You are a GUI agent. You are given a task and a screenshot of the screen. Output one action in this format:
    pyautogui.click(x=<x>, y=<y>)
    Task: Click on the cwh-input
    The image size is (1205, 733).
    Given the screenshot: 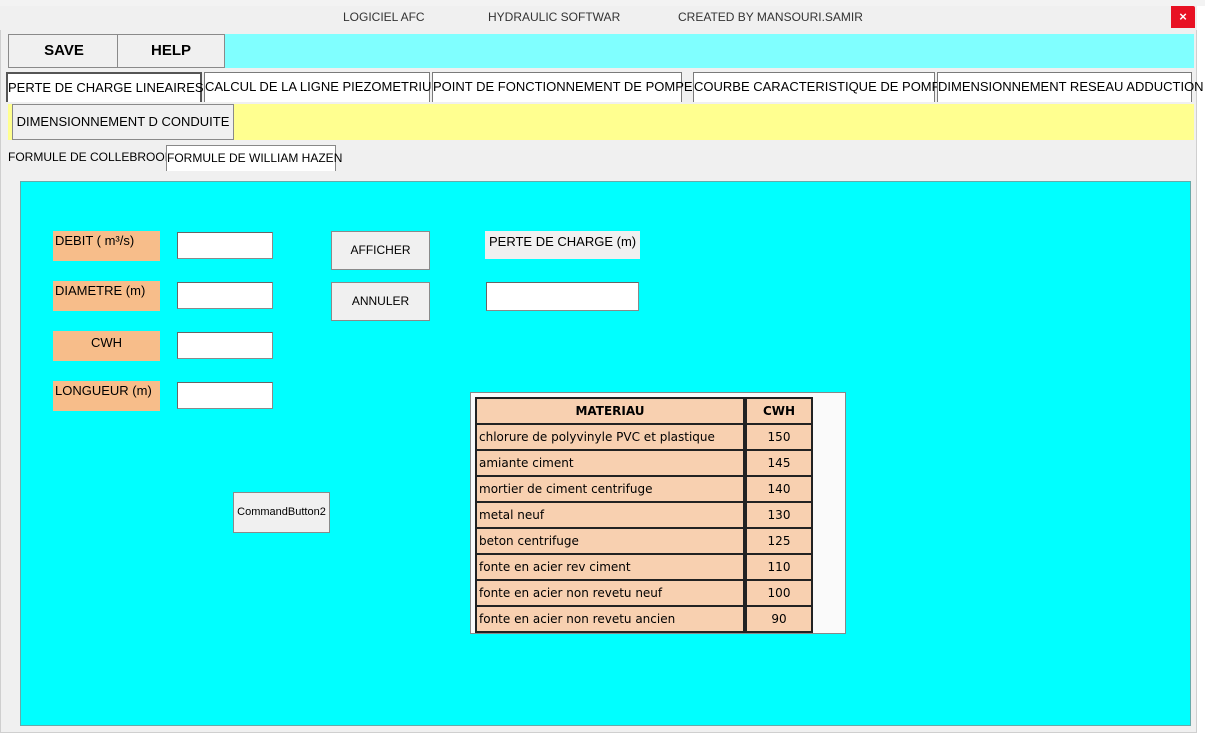 What is the action you would take?
    pyautogui.click(x=225, y=345)
    